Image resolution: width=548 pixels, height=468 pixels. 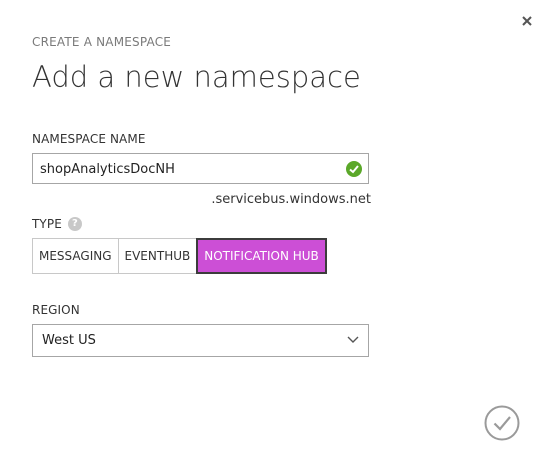 I want to click on type-option-notification-hub: NOTIFICATION HUB, so click(x=261, y=256).